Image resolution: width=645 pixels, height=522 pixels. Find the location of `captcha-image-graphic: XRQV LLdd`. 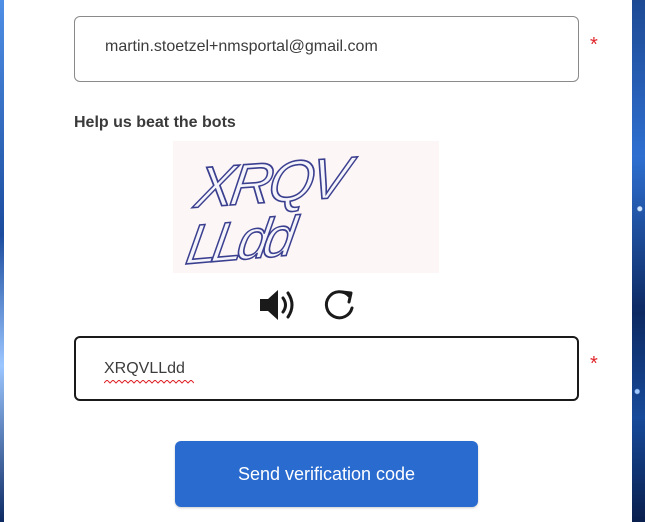

captcha-image-graphic: XRQV LLdd is located at coordinates (270, 211).